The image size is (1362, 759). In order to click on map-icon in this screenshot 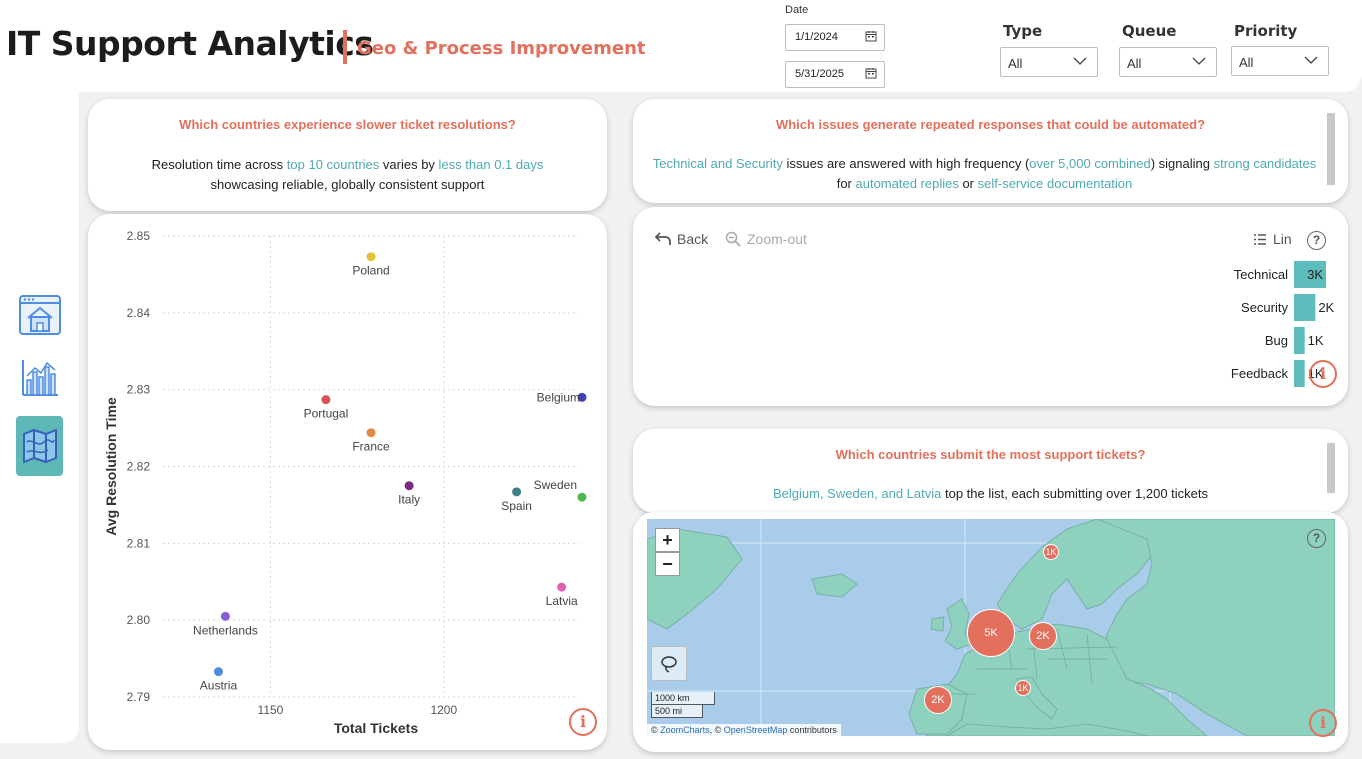, I will do `click(39, 446)`.